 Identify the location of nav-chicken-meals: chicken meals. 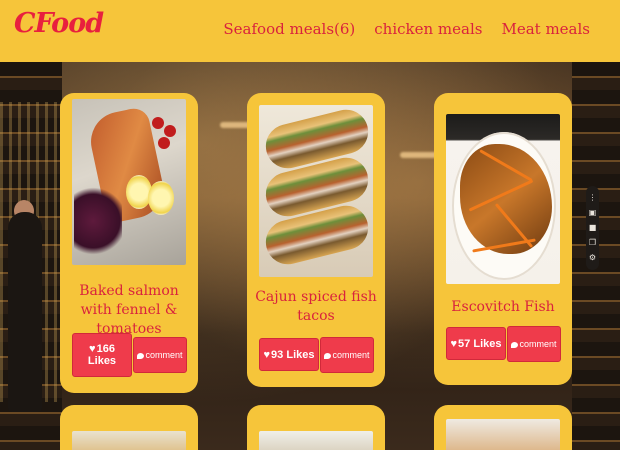
(428, 29).